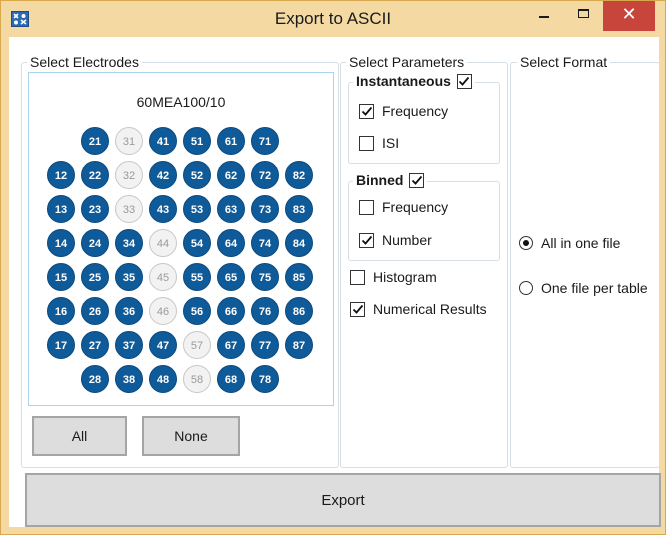  I want to click on electrode-77: 77, so click(265, 345).